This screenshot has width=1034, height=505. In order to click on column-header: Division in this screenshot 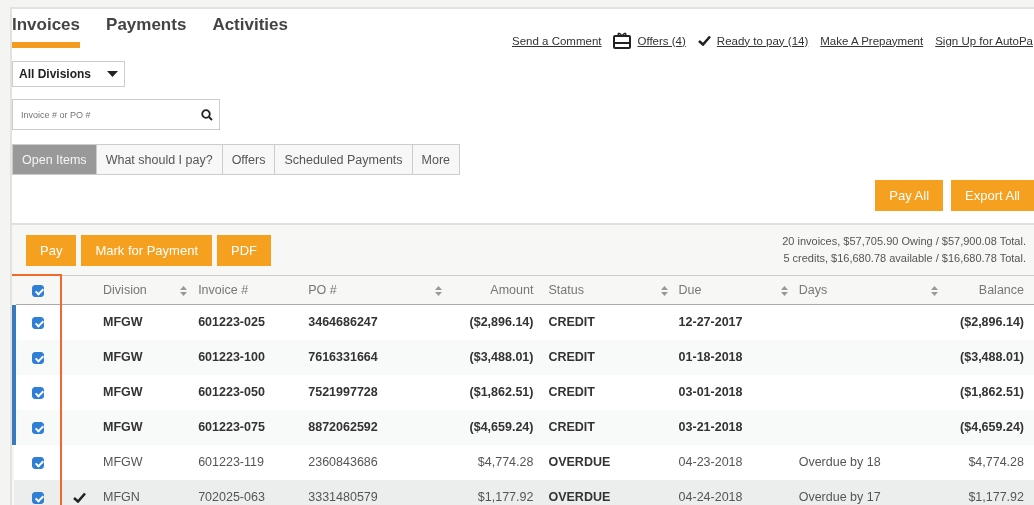, I will do `click(125, 290)`.